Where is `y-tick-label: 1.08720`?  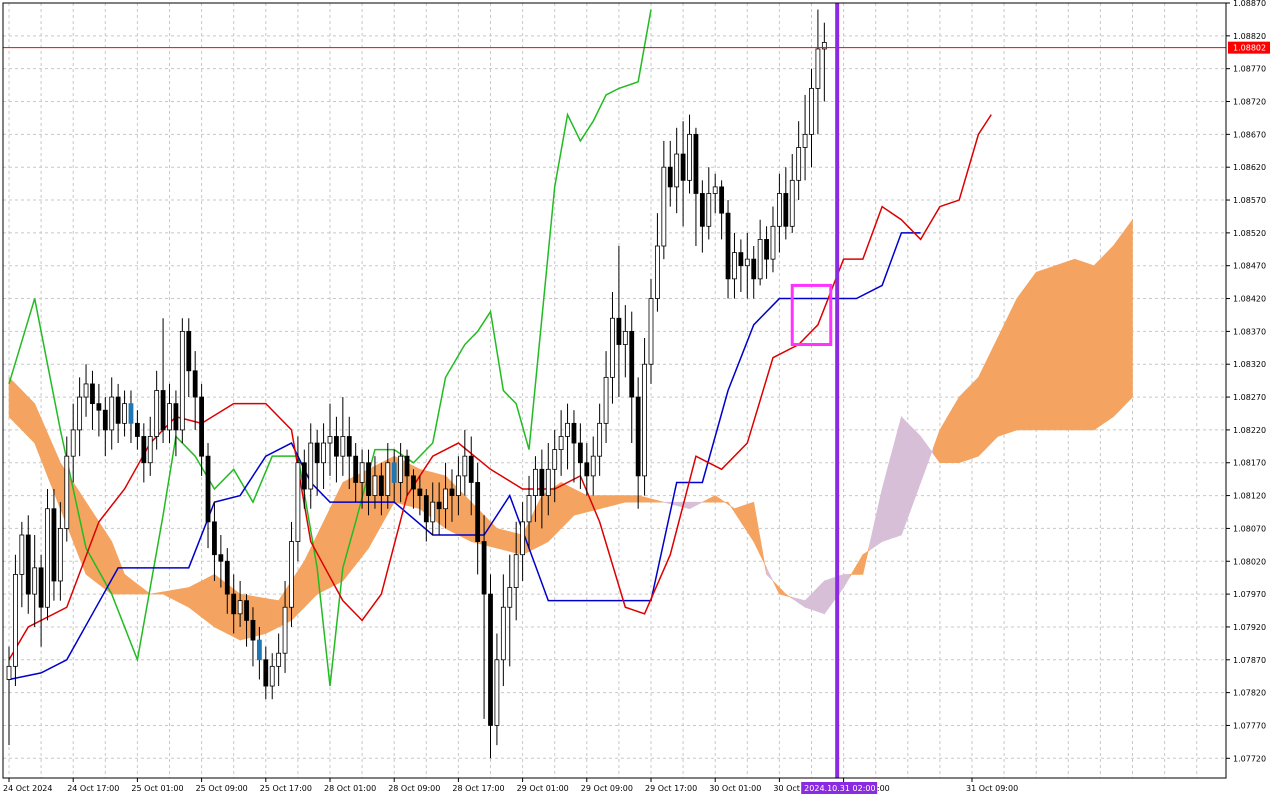
y-tick-label: 1.08720 is located at coordinates (1249, 102).